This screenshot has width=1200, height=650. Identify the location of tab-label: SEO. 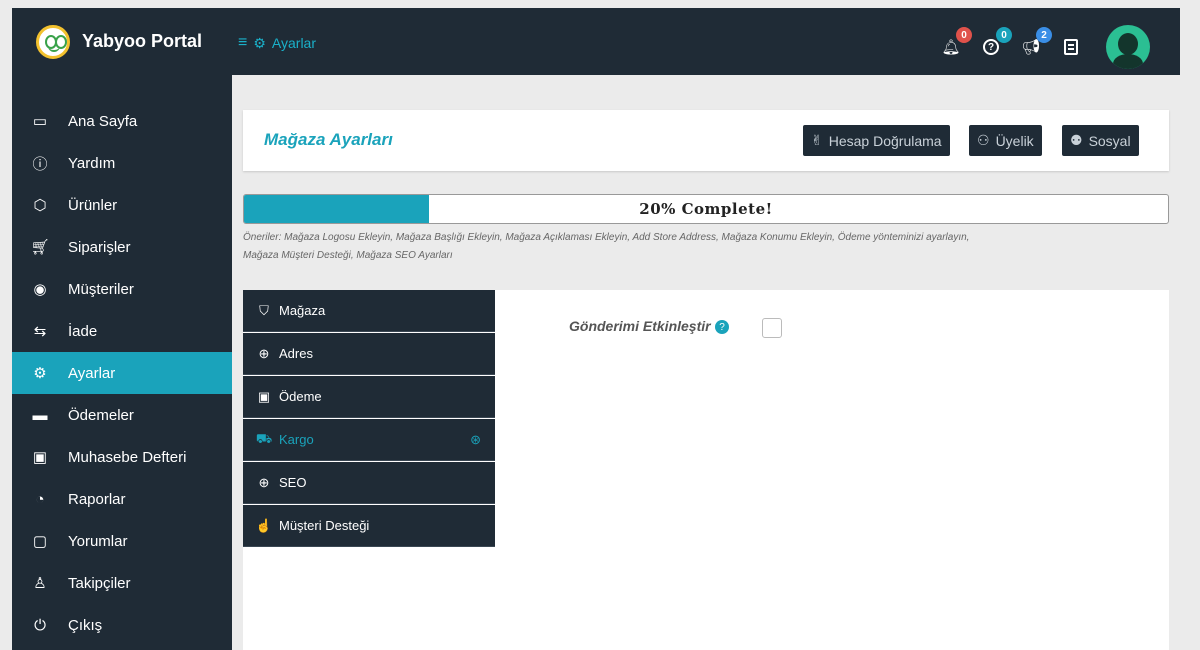
(293, 482).